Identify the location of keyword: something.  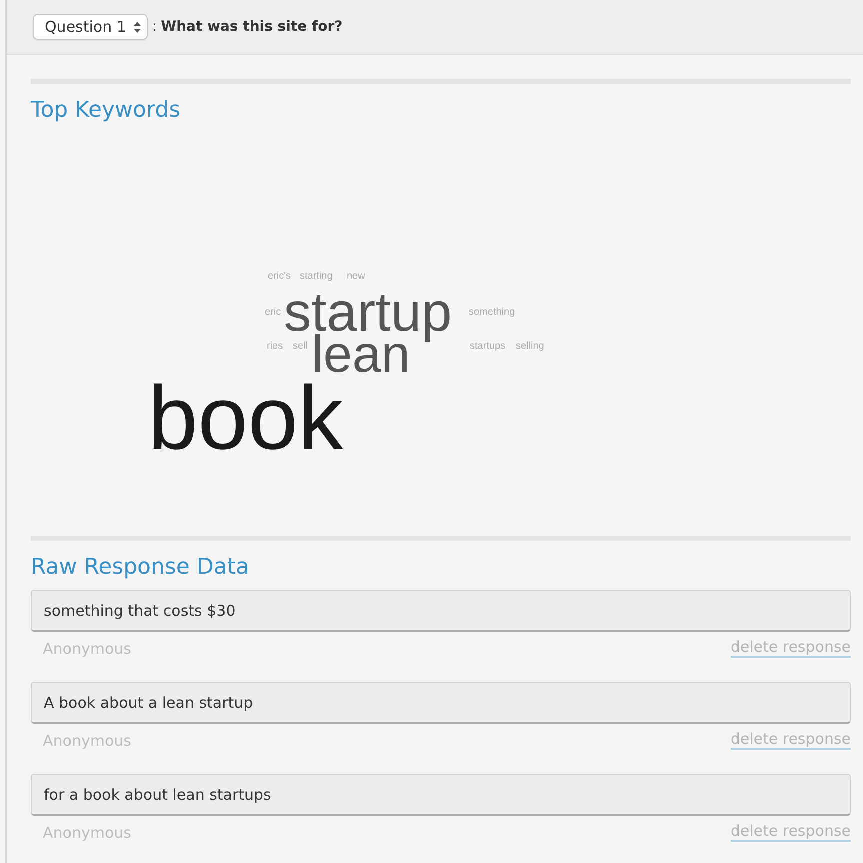
(492, 313).